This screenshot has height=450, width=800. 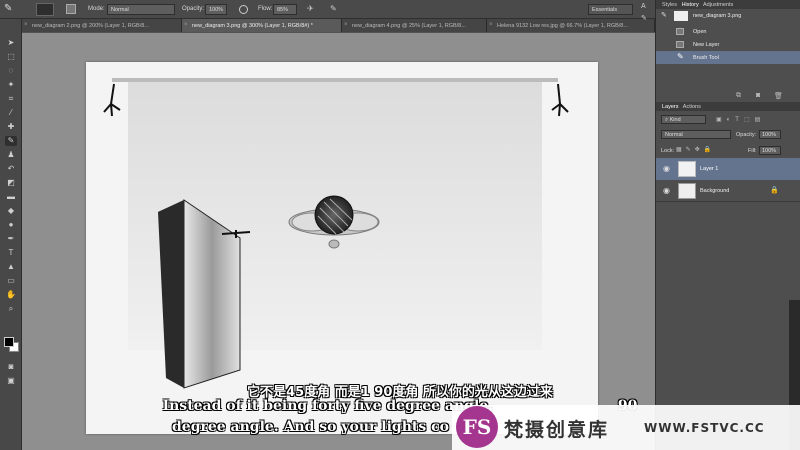 I want to click on layer-row-layer-1: ◉ Layer 1, so click(x=728, y=169).